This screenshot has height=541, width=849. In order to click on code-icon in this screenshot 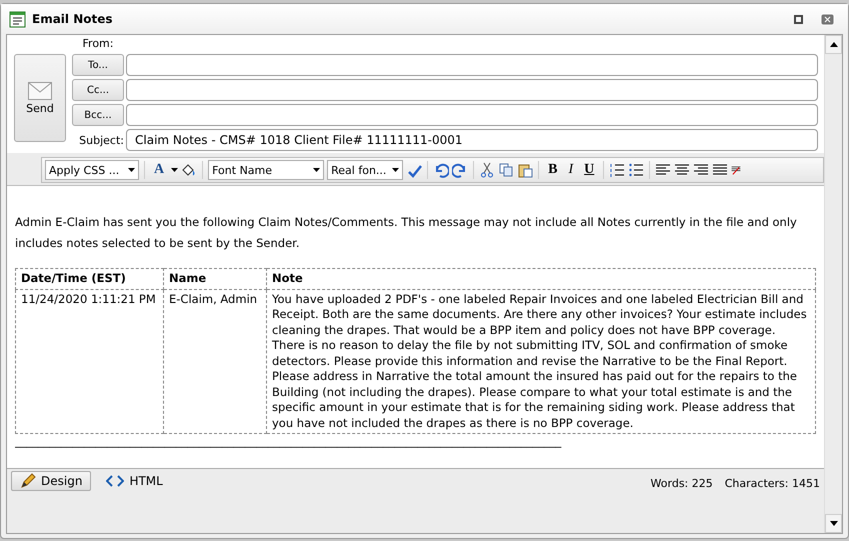, I will do `click(115, 481)`.